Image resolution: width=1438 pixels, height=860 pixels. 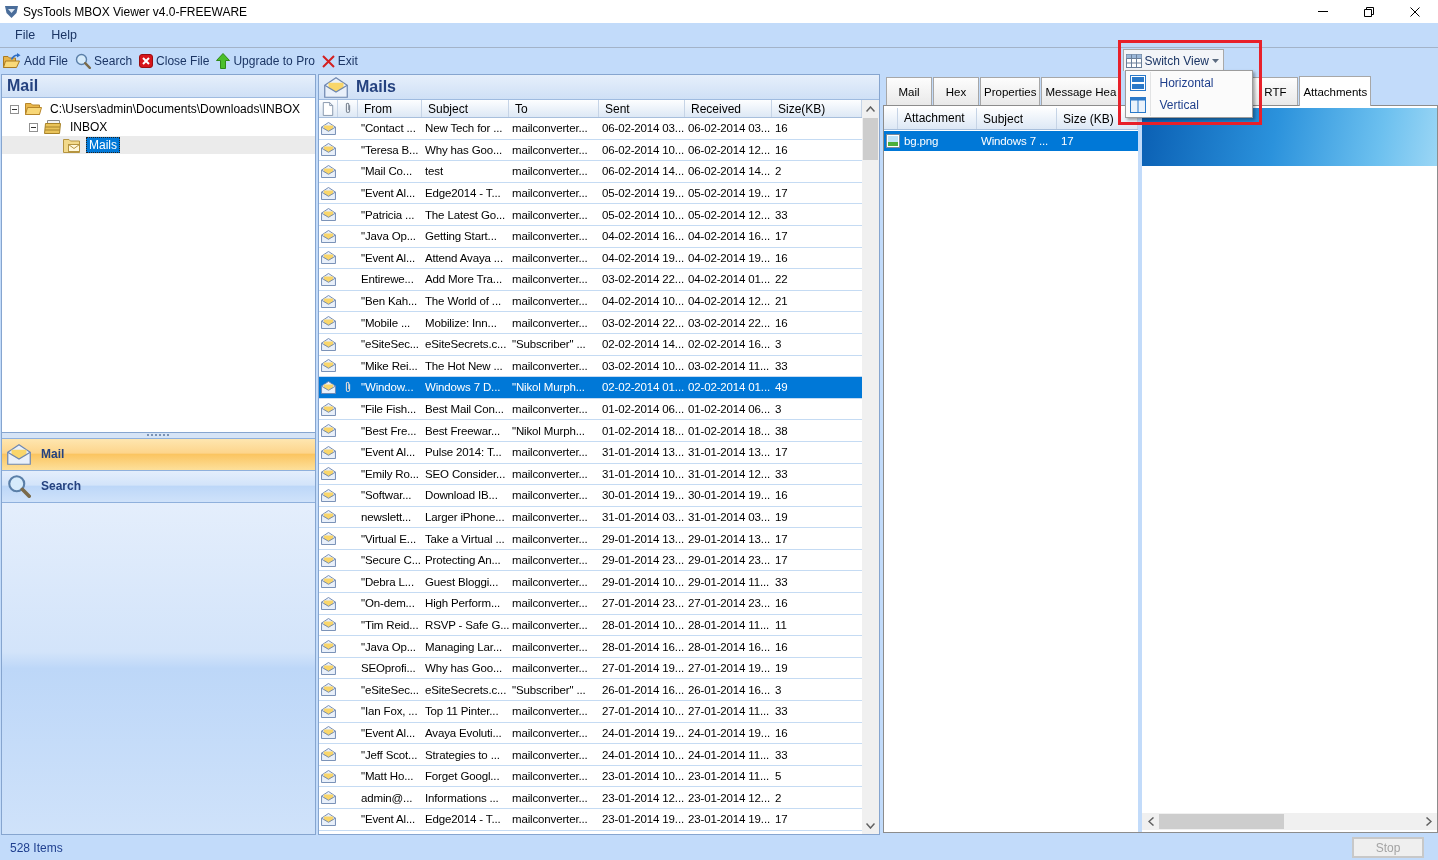 What do you see at coordinates (590, 215) in the screenshot?
I see `mail-row: "Patricia ... The Latest Go... mailconverter... 05-02-2014 10... 05-02-2014 12... 33` at bounding box center [590, 215].